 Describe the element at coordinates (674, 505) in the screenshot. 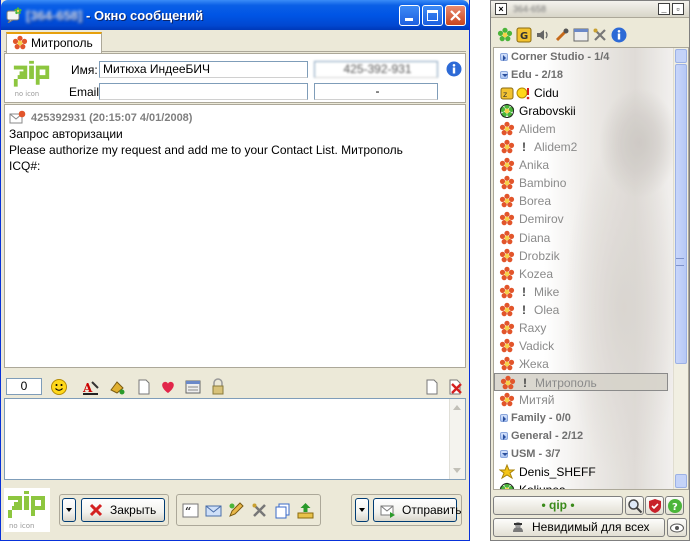

I see `help-button: ?` at that location.